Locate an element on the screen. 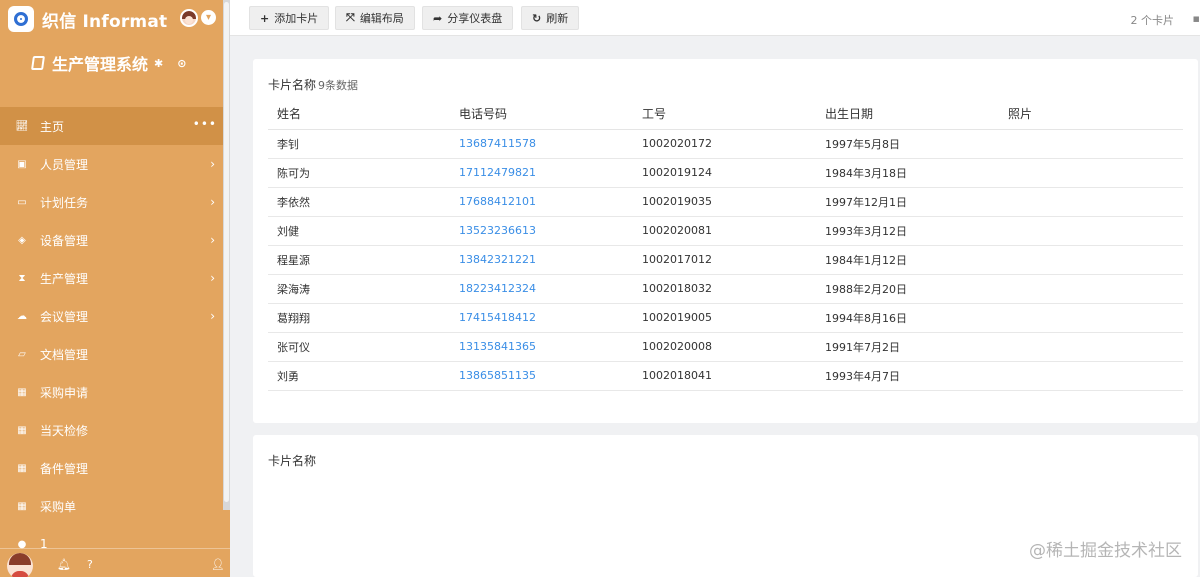  sidebar-item-label: 会议管理 is located at coordinates (64, 316).